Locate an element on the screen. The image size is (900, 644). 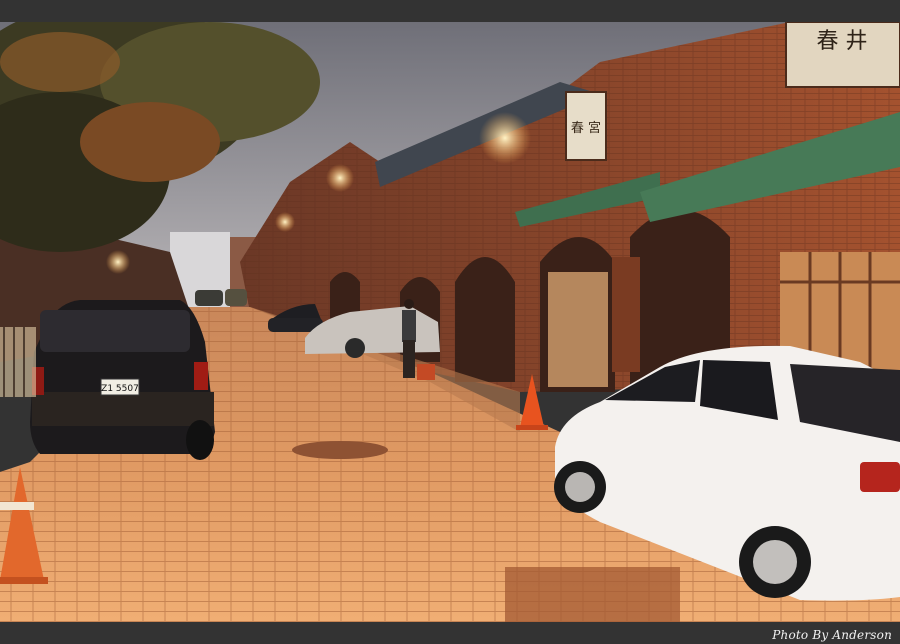
photo-credit: Photo By Anderson is located at coordinates (832, 635).